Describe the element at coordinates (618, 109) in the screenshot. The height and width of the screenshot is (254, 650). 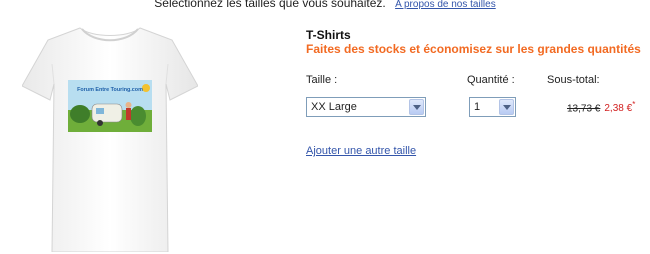
I see `new-price: 2,38 €` at that location.